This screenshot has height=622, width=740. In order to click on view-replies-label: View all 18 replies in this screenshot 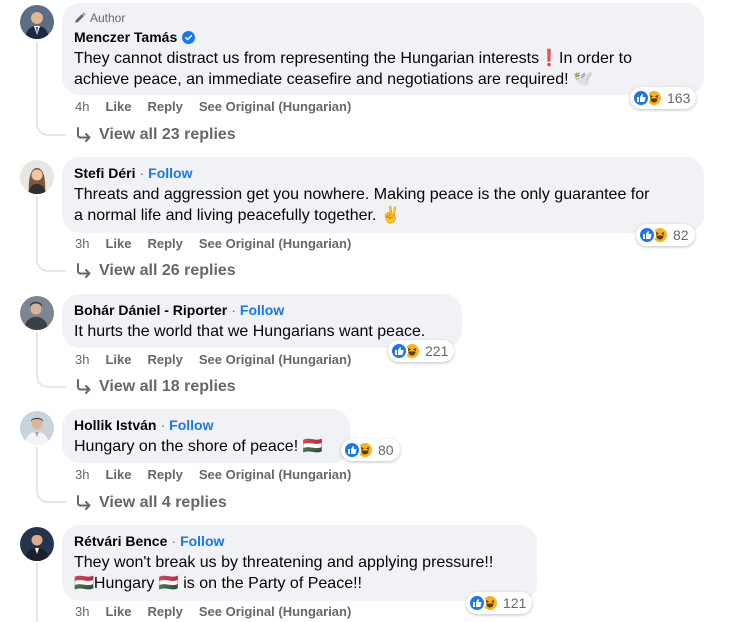, I will do `click(167, 386)`.